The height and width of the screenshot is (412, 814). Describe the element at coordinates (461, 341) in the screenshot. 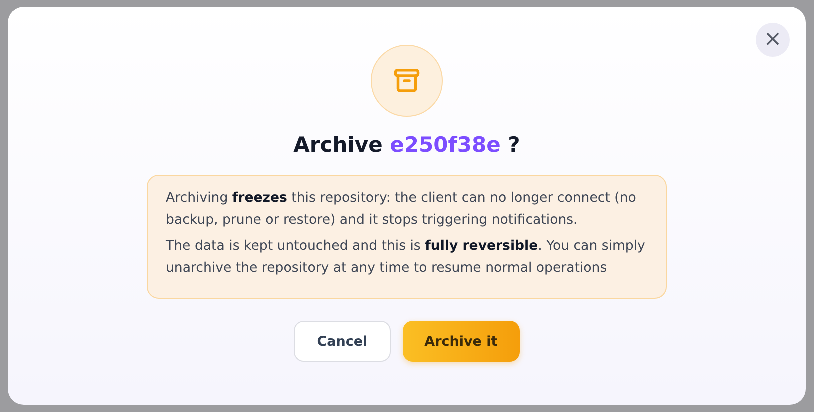

I see `archive-button: Archive it` at that location.